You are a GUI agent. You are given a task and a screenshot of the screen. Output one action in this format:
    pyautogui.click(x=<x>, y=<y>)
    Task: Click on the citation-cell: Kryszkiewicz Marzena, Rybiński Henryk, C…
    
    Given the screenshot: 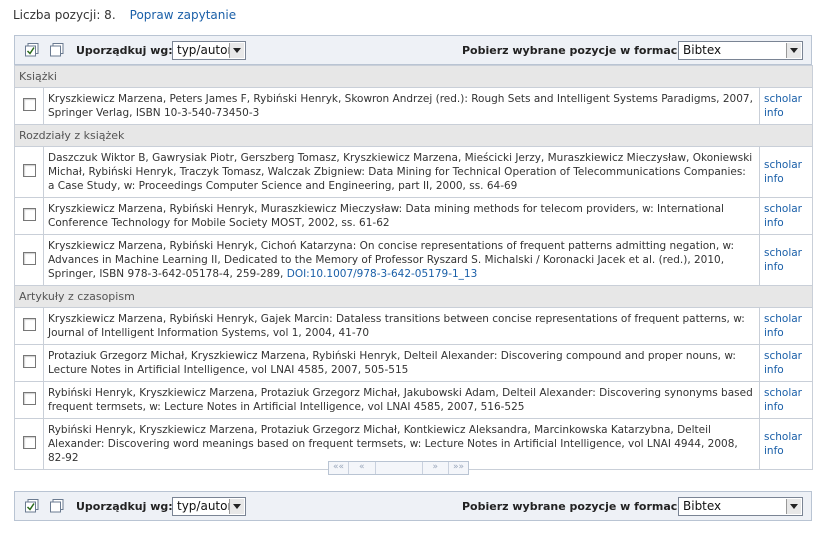 What is the action you would take?
    pyautogui.click(x=401, y=260)
    